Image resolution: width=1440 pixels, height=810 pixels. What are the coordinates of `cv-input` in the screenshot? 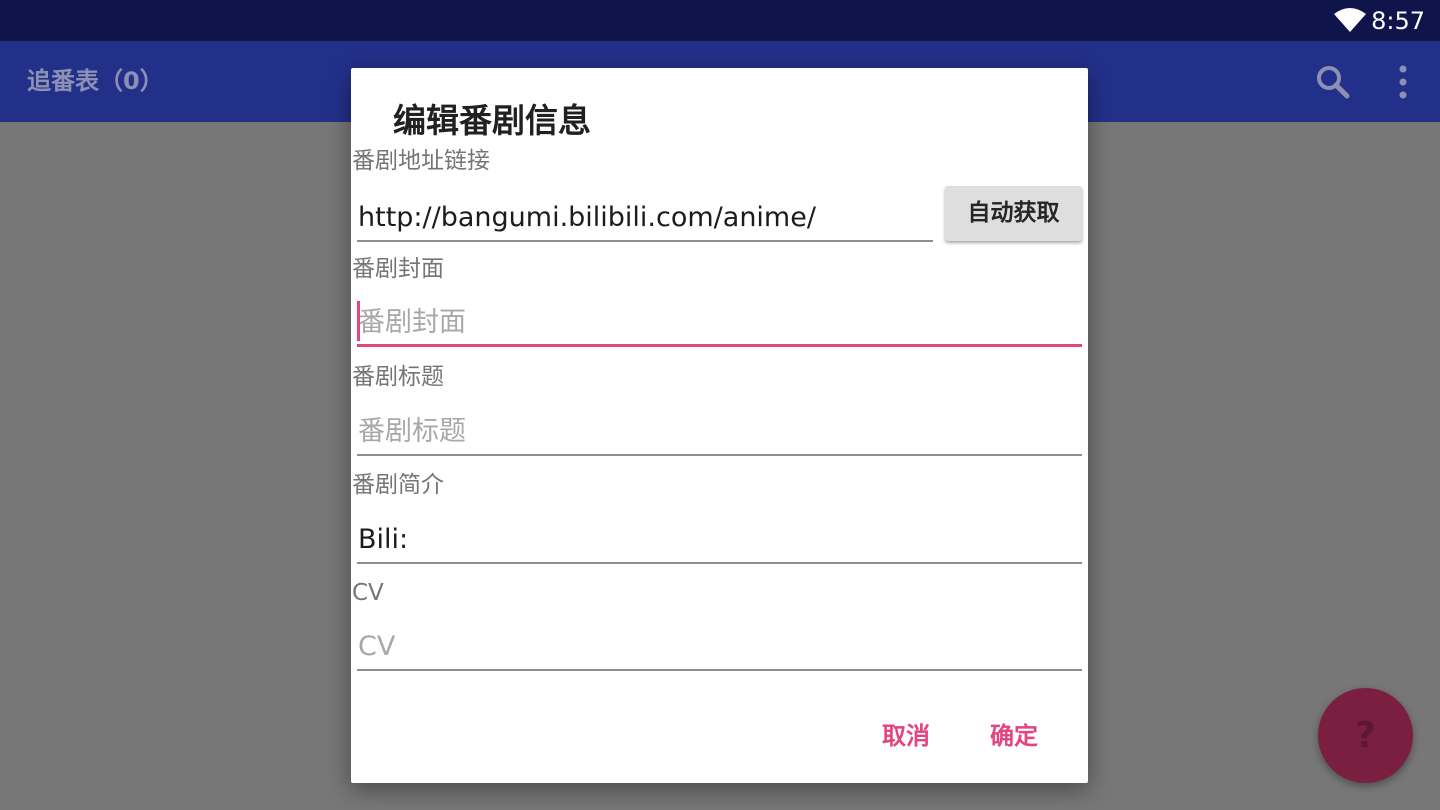 It's located at (720, 646).